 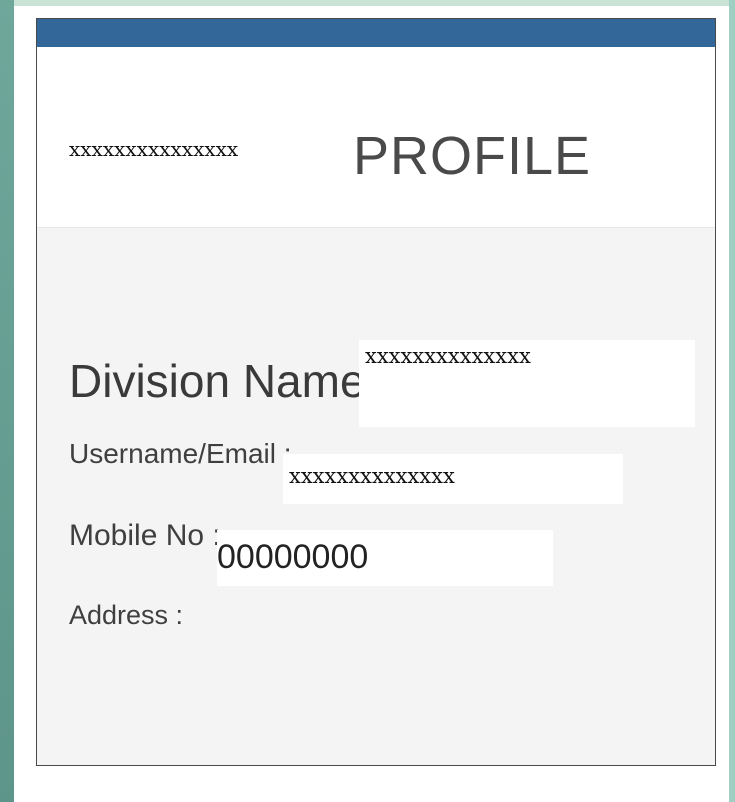 What do you see at coordinates (372, 476) in the screenshot?
I see `username-email-value: xxxxxxxxxxxxxx` at bounding box center [372, 476].